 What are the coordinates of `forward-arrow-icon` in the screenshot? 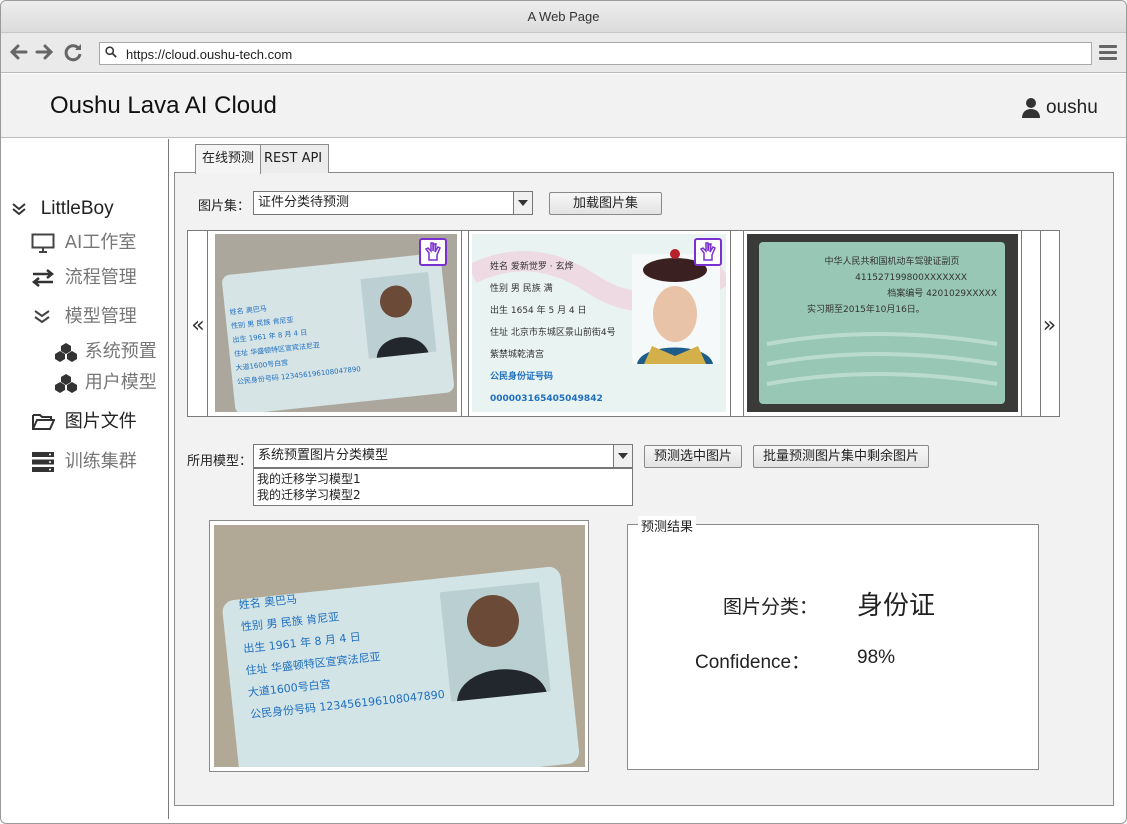 It's located at (44, 52).